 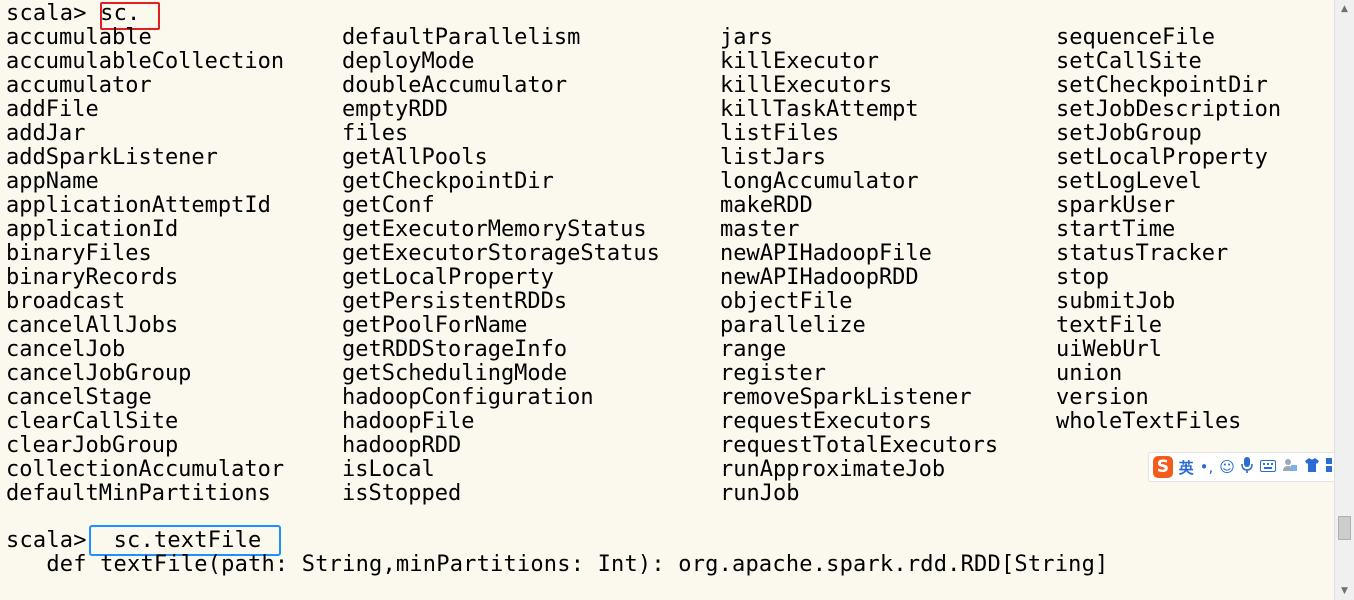 What do you see at coordinates (846, 397) in the screenshot?
I see `completion-item: removeSparkListener` at bounding box center [846, 397].